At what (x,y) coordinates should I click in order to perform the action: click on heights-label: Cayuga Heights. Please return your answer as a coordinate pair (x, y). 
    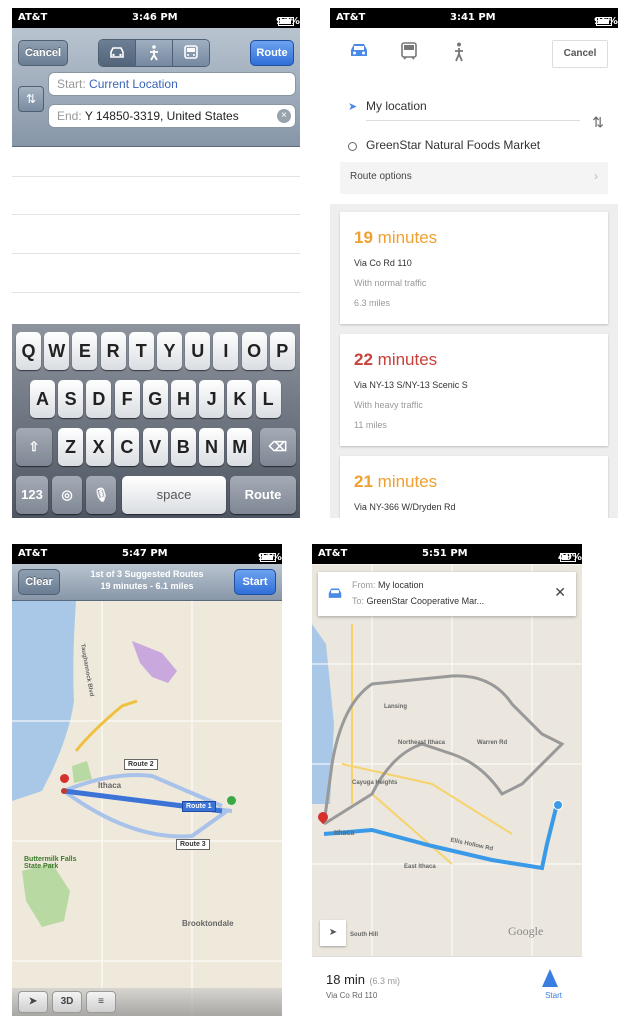
    Looking at the image, I should click on (375, 783).